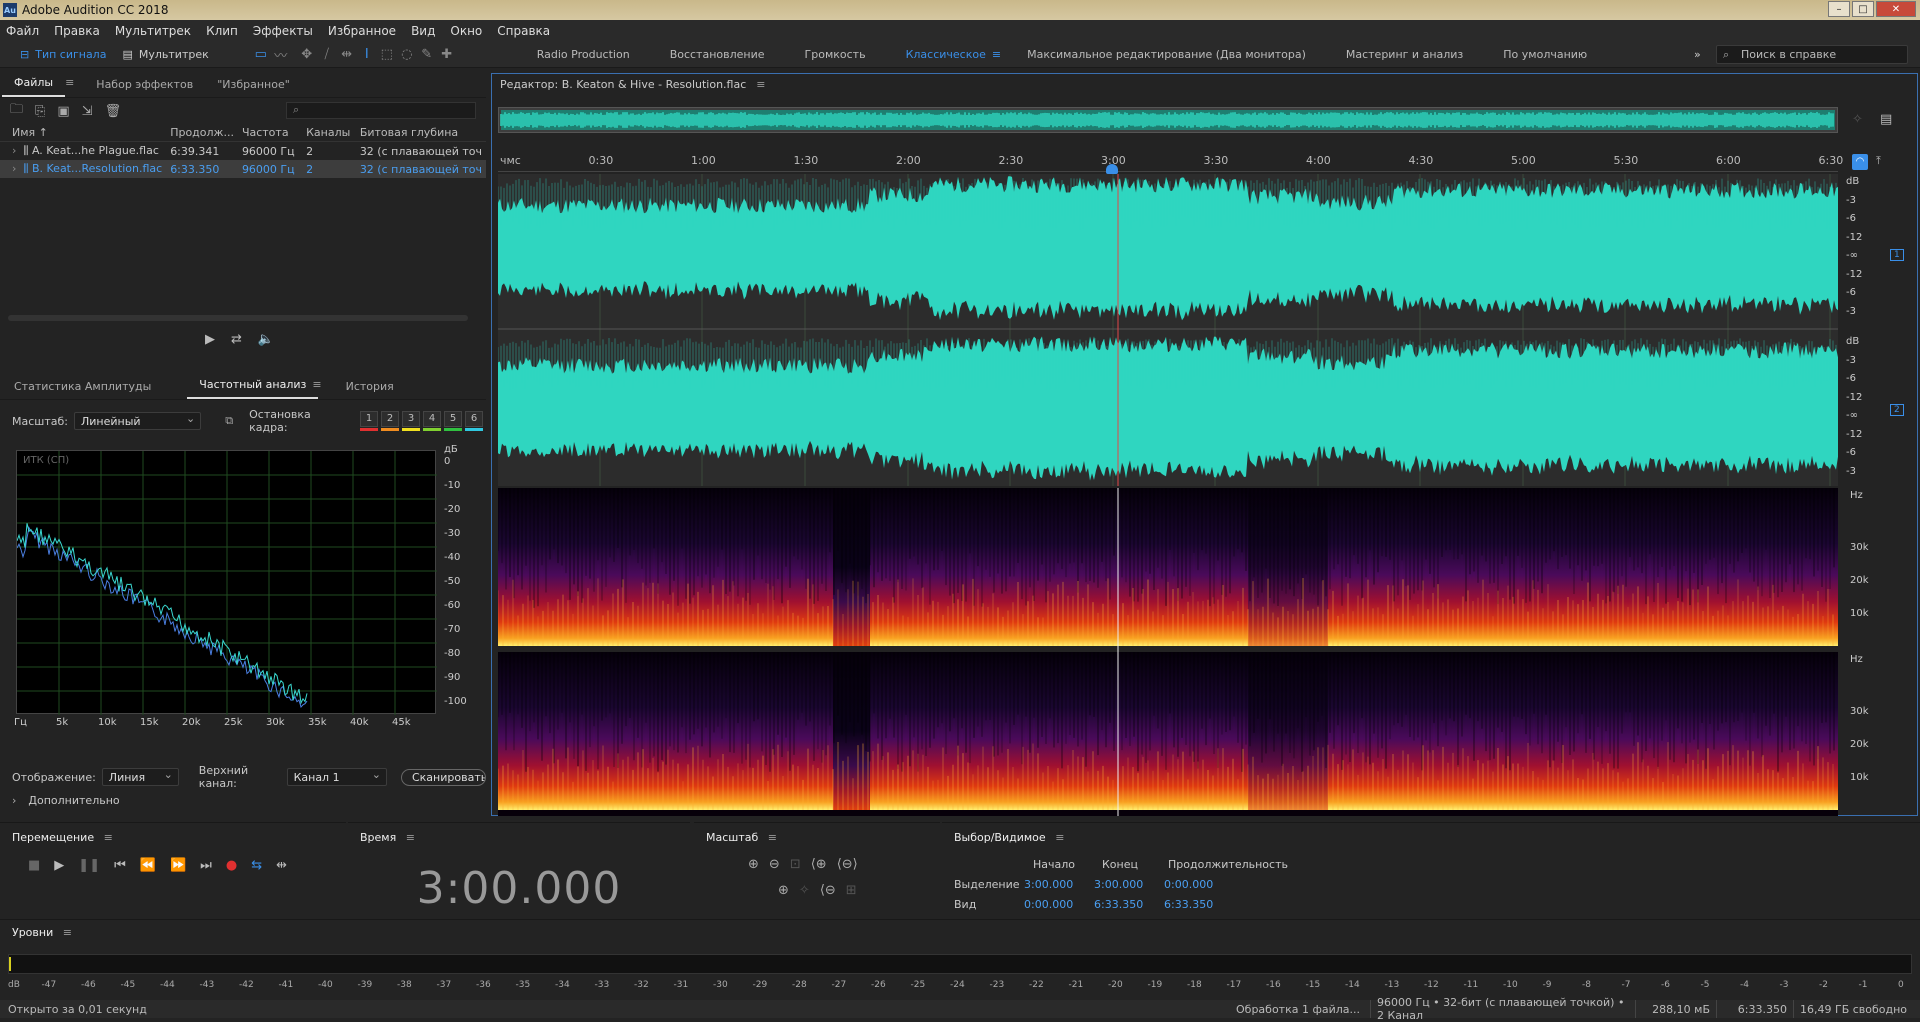  What do you see at coordinates (281, 55) in the screenshot?
I see `pitch-view-icon: 〰` at bounding box center [281, 55].